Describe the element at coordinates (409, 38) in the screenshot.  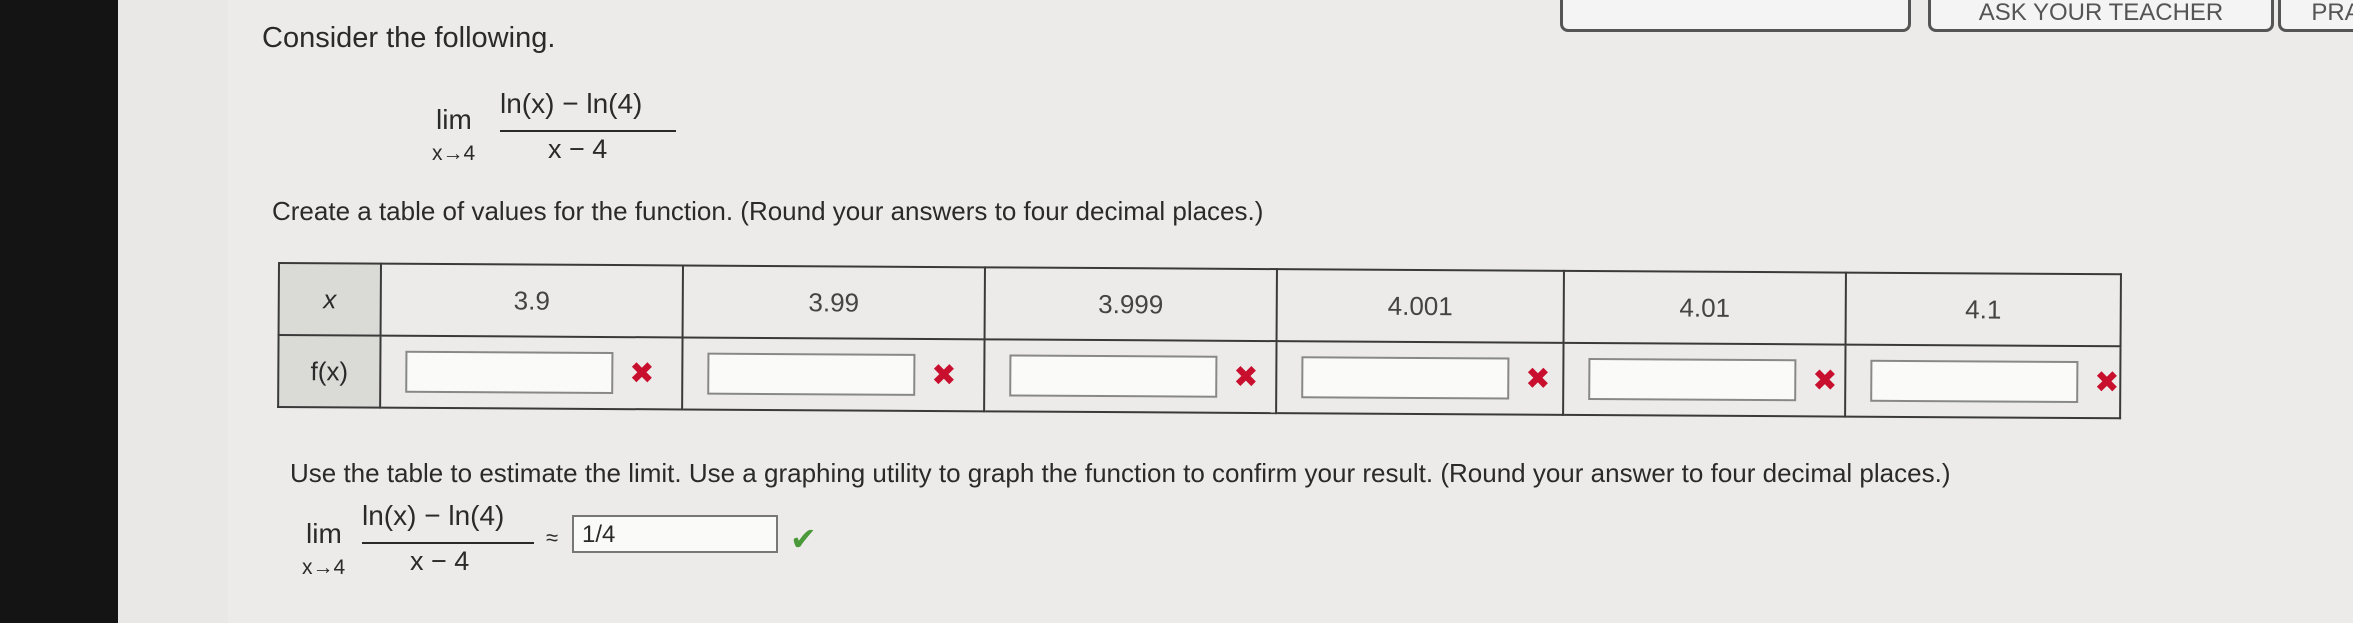
I see `problem-heading: Consider the following.` at that location.